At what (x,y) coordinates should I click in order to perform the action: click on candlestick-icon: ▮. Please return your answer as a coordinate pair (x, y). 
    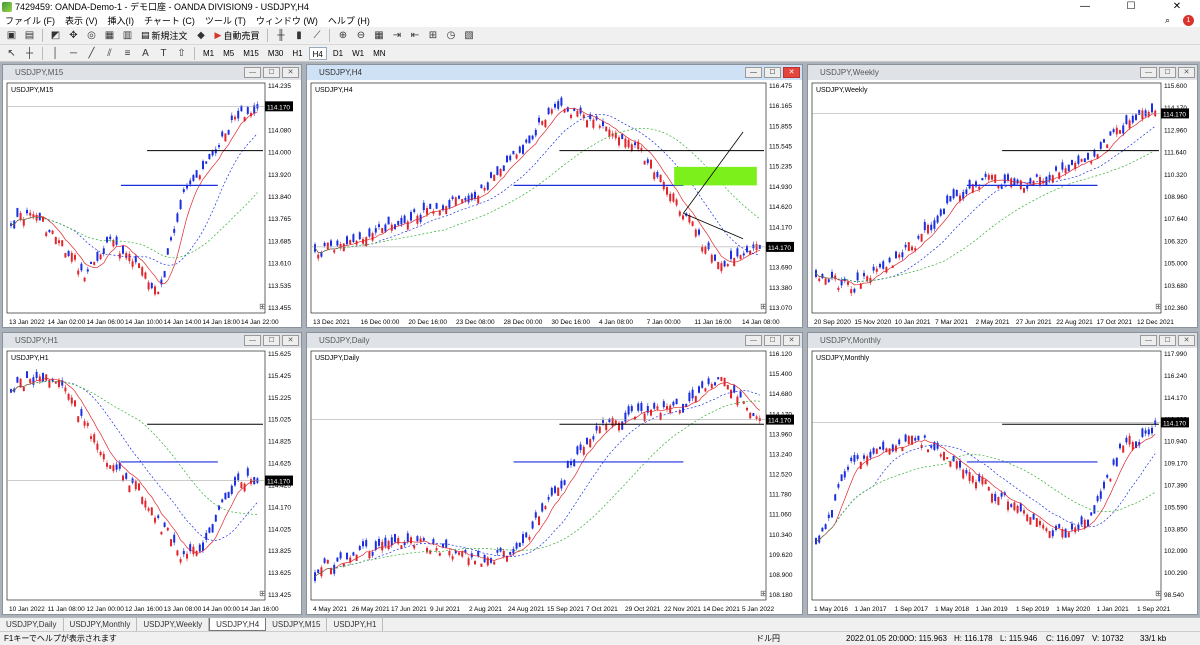
    Looking at the image, I should click on (298, 36).